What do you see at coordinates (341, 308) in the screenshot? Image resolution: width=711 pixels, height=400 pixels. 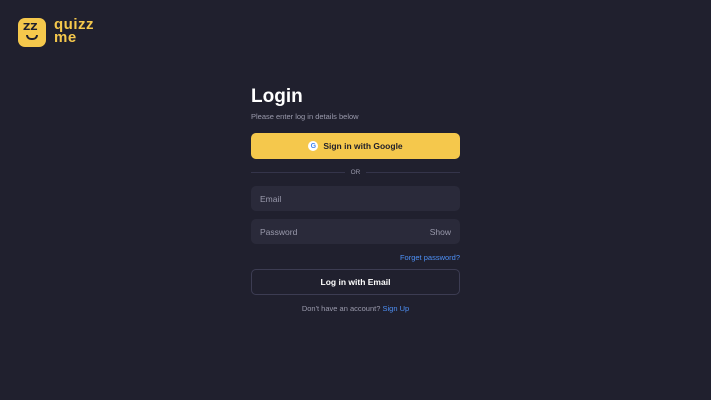 I see `no-account-text: Don't have an account?` at bounding box center [341, 308].